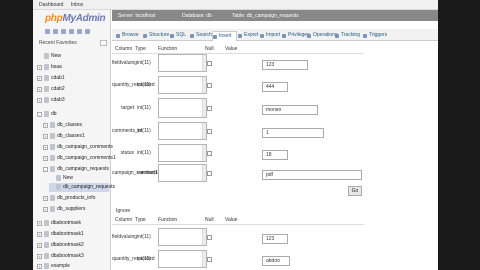 Image resolution: width=480 pixels, height=270 pixels. What do you see at coordinates (73, 234) in the screenshot?
I see `sidebar-item: + dbabootmask1` at bounding box center [73, 234].